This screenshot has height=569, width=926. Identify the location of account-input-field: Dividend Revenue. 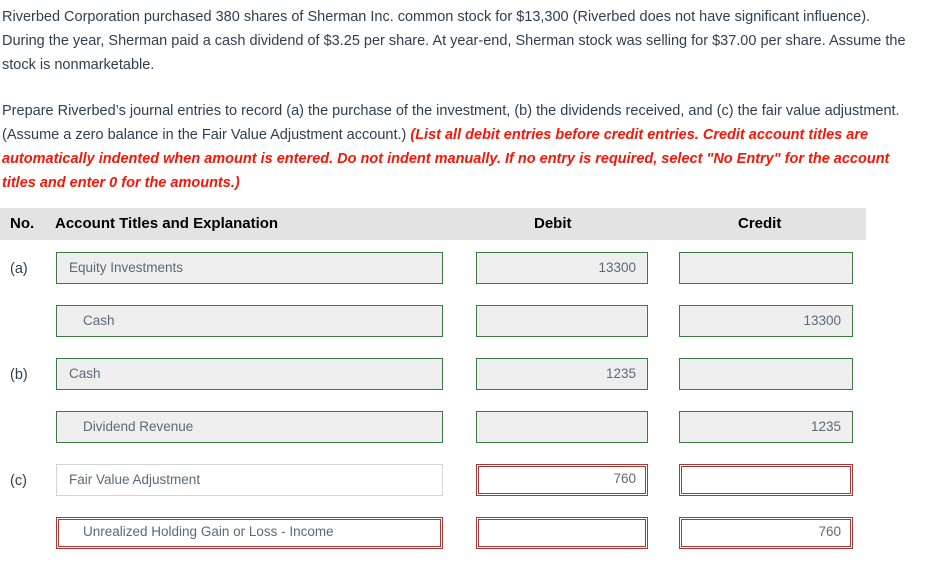
(249, 427).